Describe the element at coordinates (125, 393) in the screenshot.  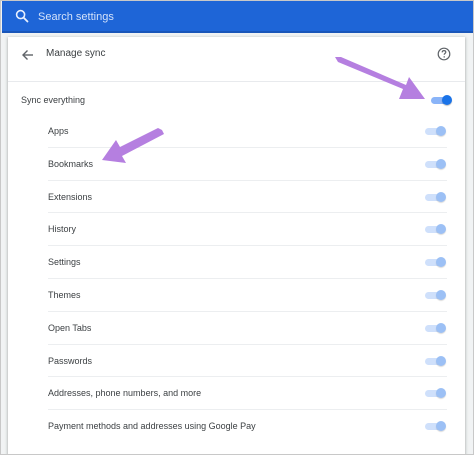
I see `sync-item-label: Addresses, phone numbers, and more` at that location.